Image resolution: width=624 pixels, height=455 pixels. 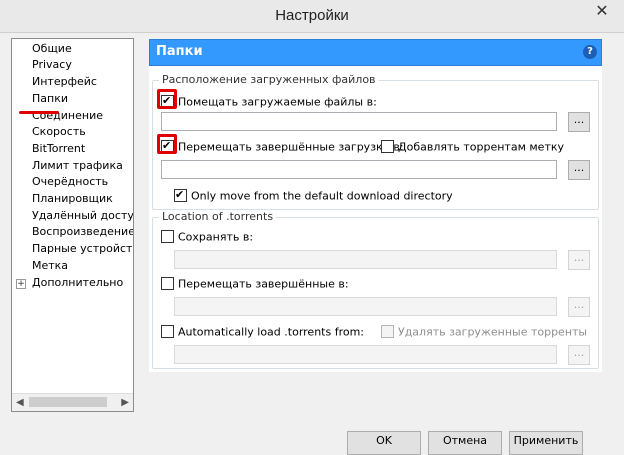 I want to click on put-new-downloads-path-input, so click(x=359, y=121).